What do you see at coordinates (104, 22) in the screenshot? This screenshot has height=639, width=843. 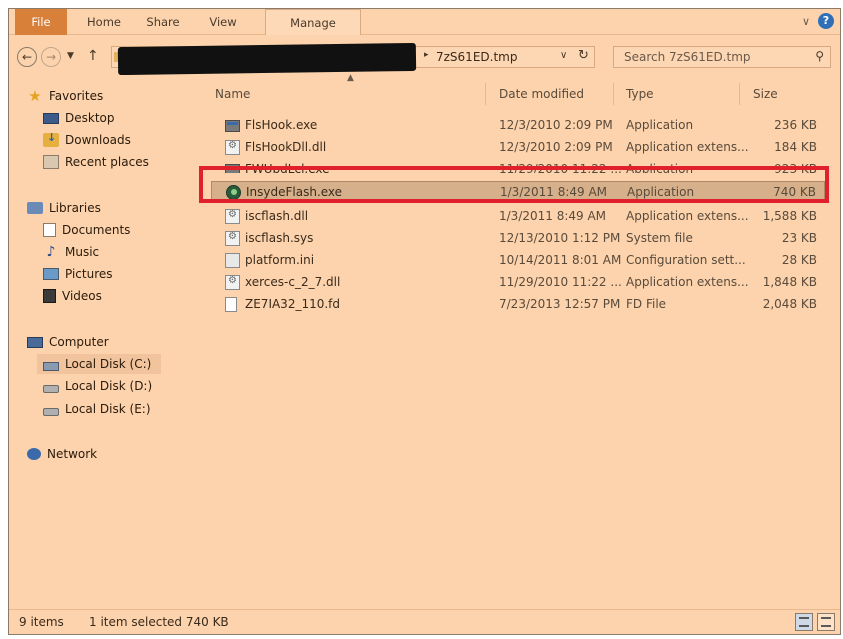 I see `tab-home: Home` at bounding box center [104, 22].